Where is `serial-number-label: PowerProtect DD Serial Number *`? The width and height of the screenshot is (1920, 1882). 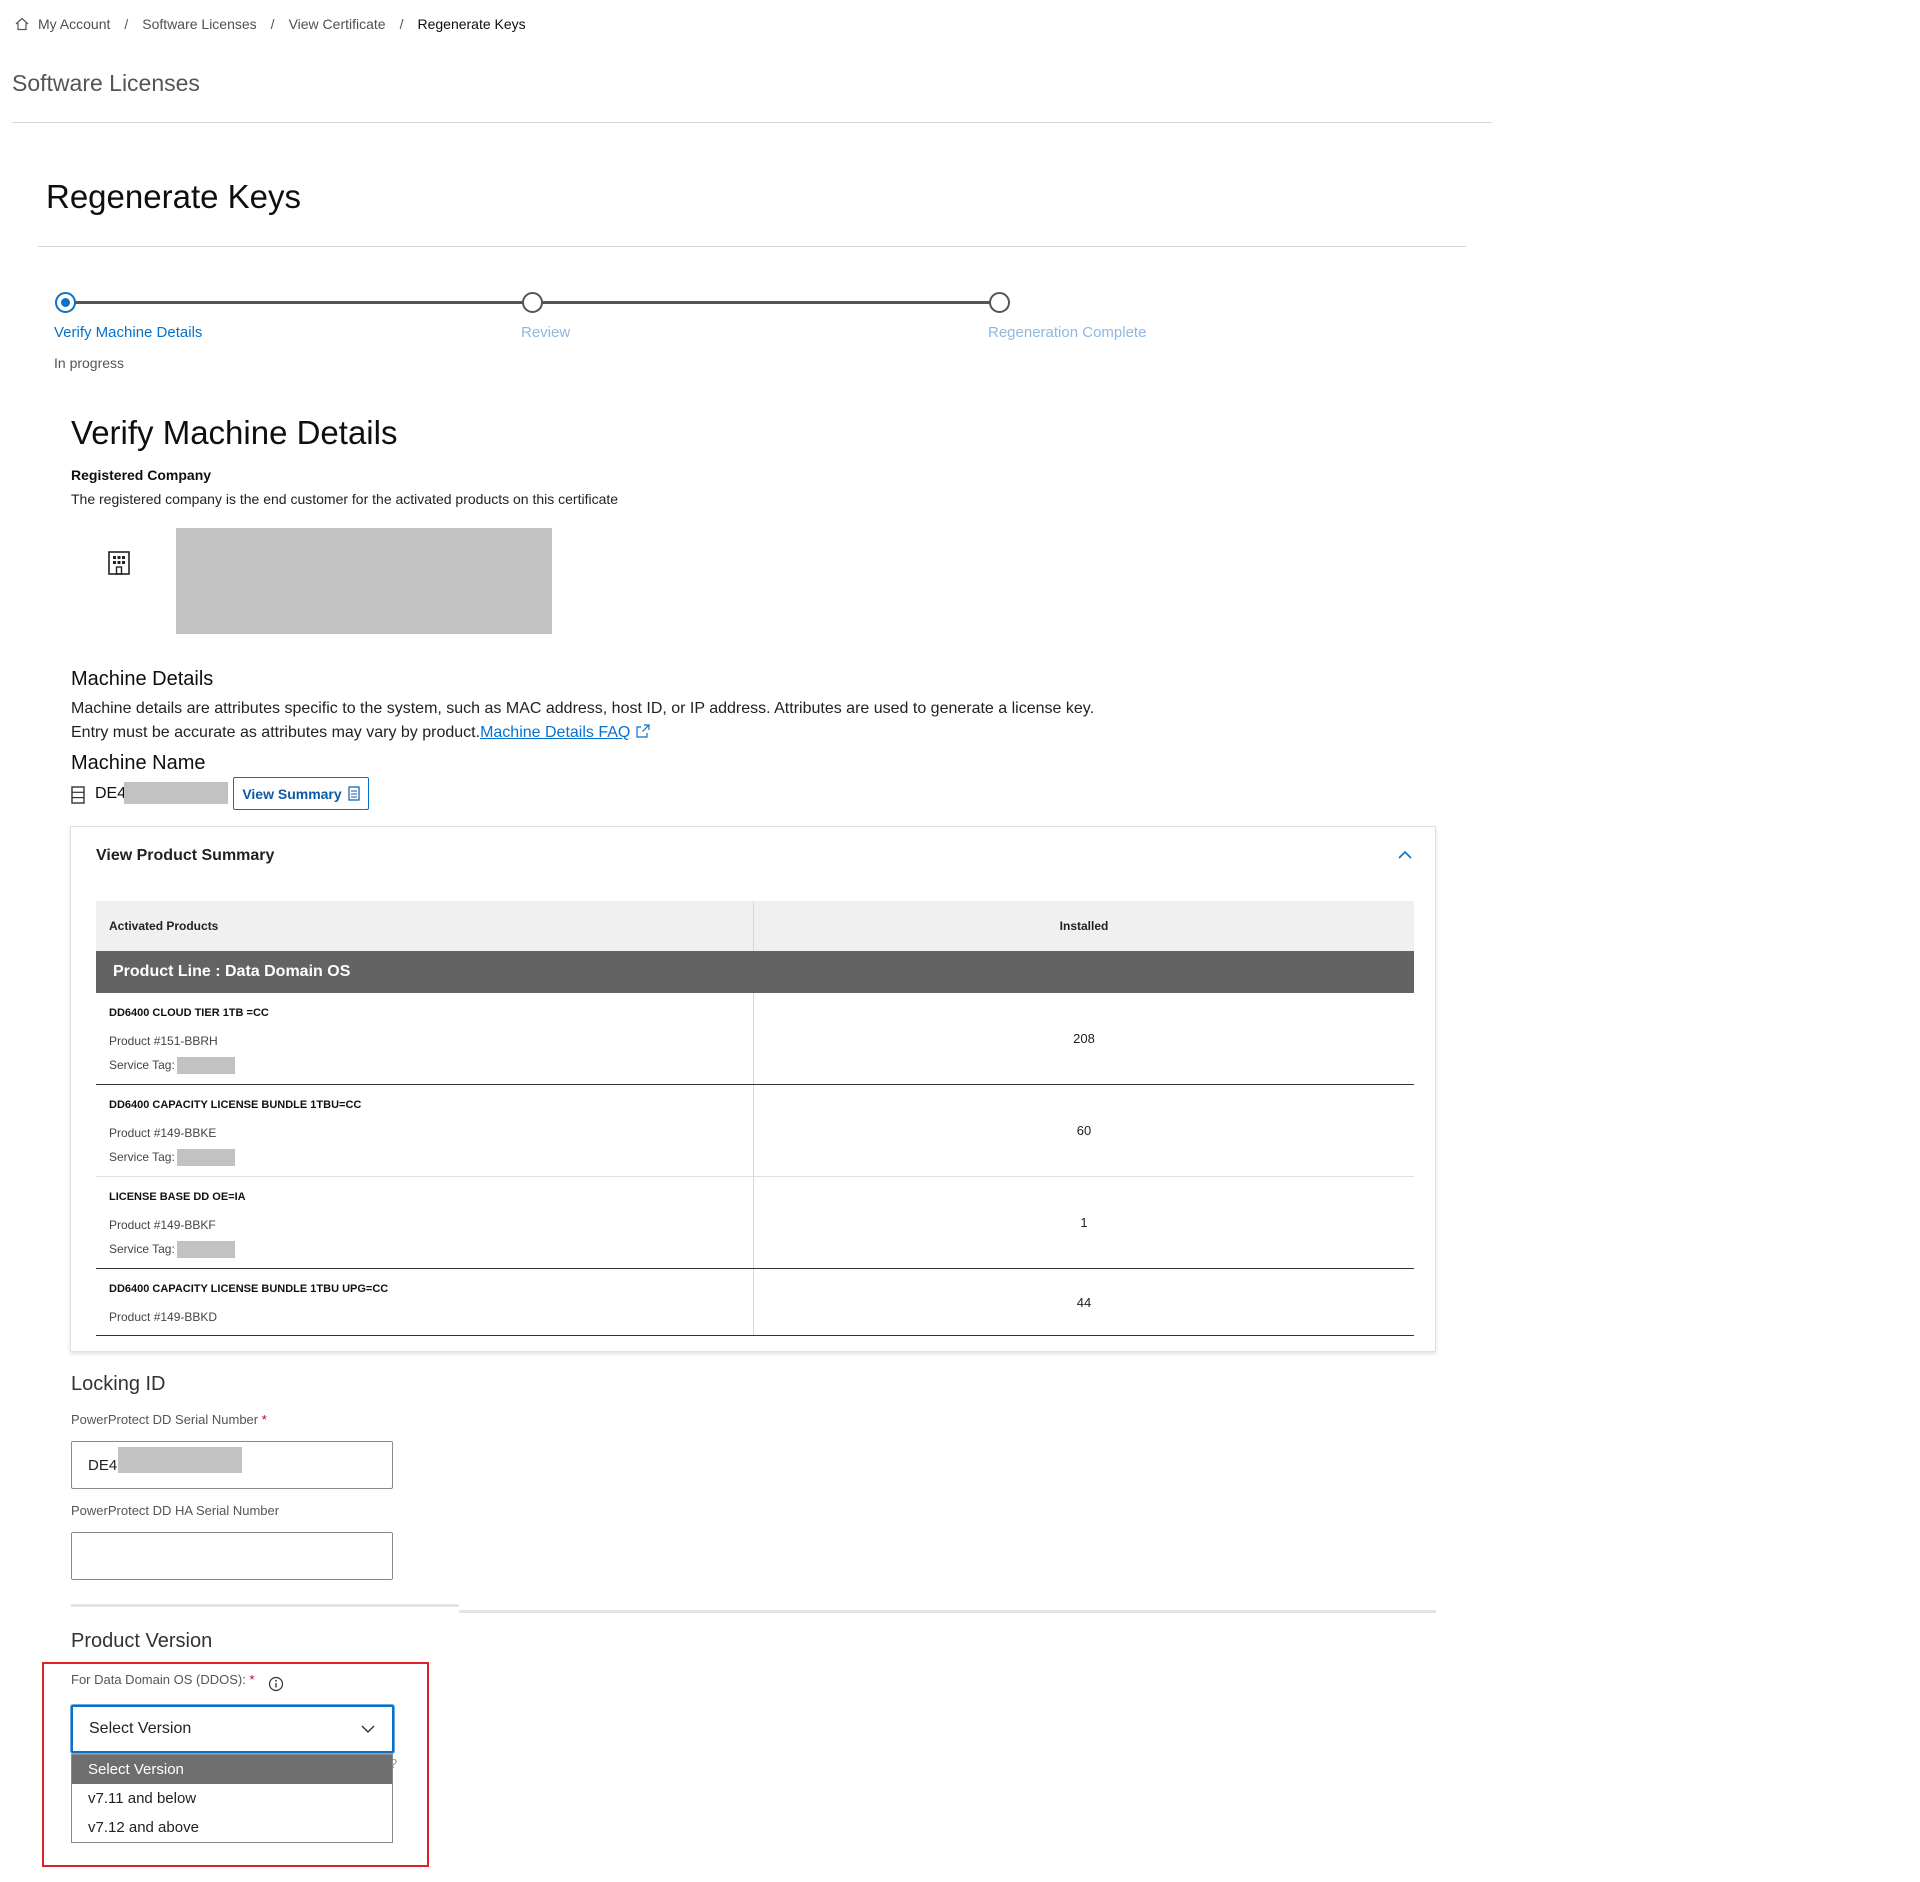 serial-number-label: PowerProtect DD Serial Number * is located at coordinates (169, 1419).